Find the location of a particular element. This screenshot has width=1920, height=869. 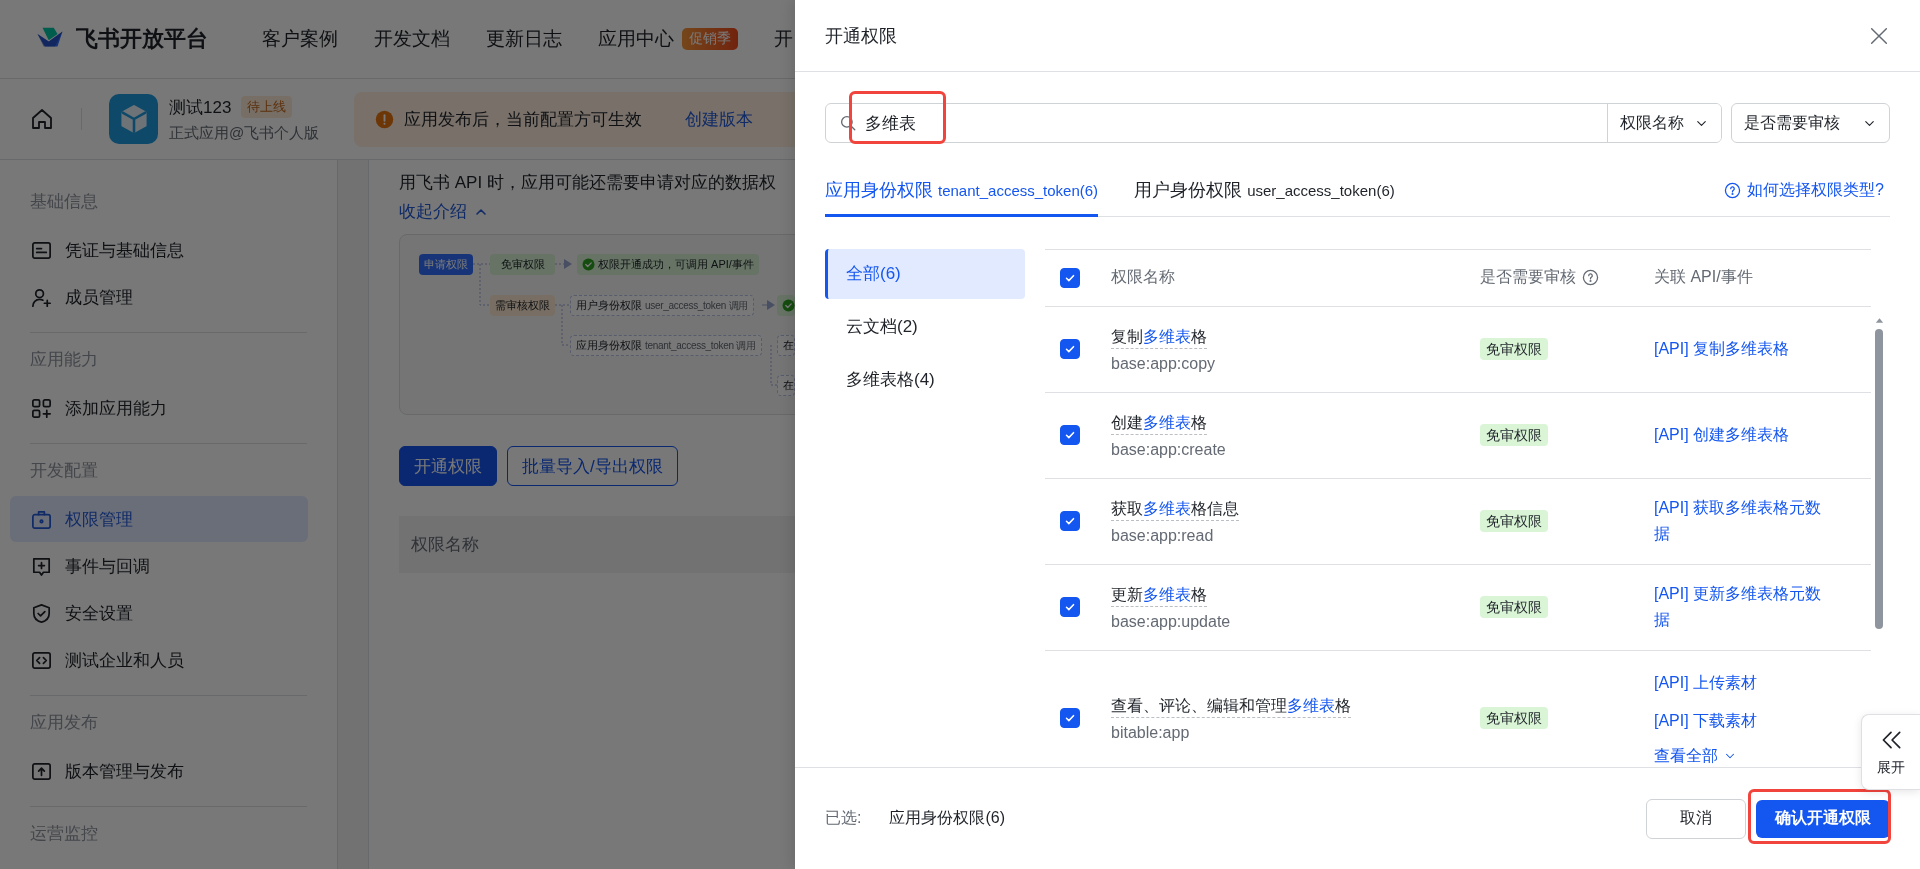

drawer-title: 开通权限 is located at coordinates (861, 36).